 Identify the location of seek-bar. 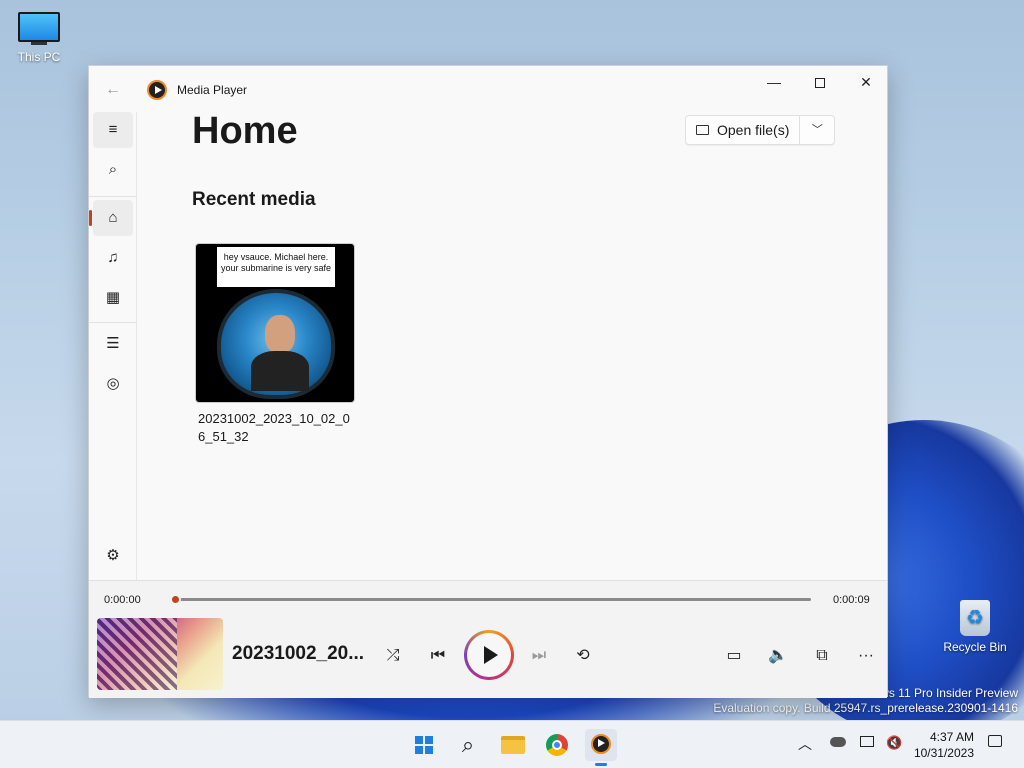
(490, 599).